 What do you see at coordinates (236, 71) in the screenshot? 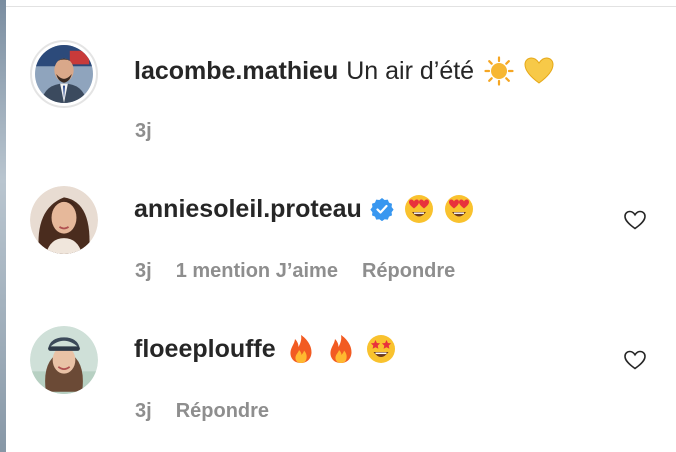
I see `comment-username: lacombe.mathieu` at bounding box center [236, 71].